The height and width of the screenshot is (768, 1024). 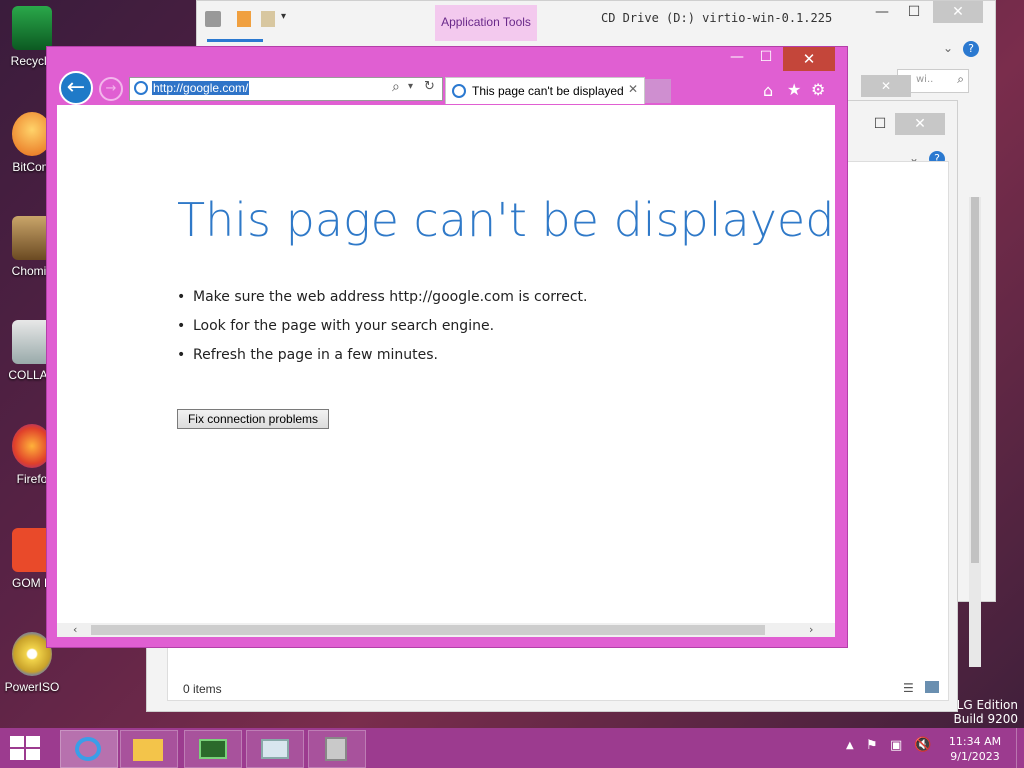 I want to click on back-button: ←, so click(x=76, y=88).